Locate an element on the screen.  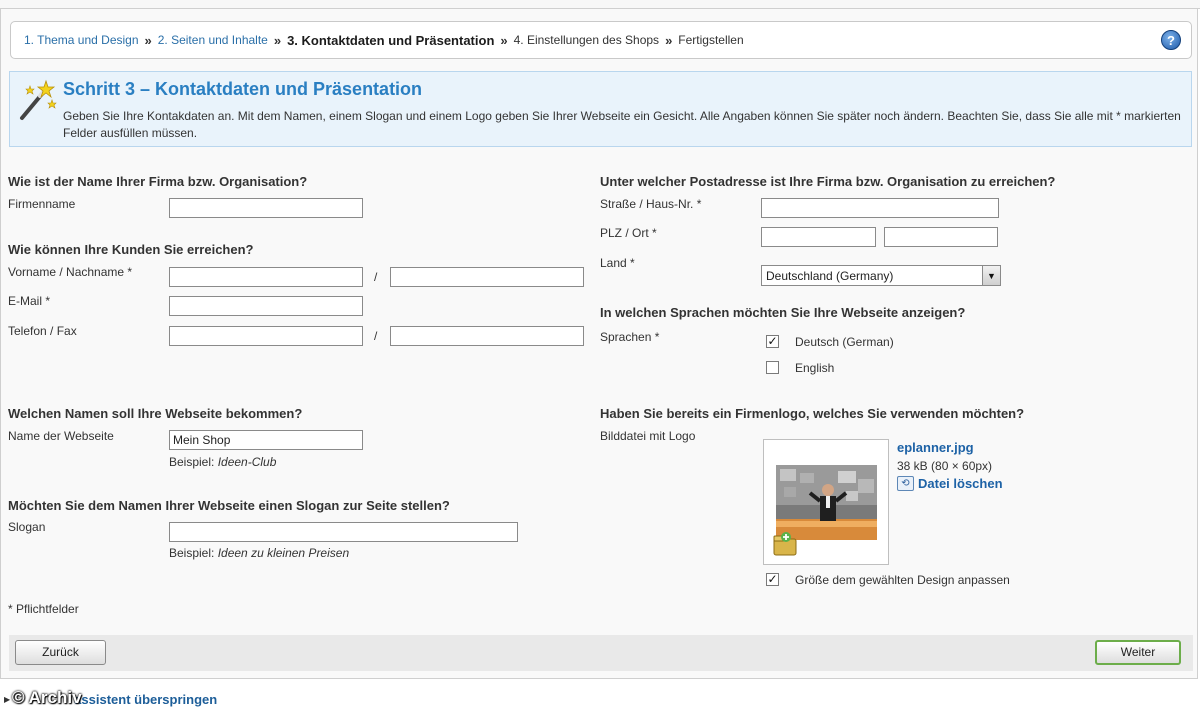
help-icon: ? is located at coordinates (1171, 40).